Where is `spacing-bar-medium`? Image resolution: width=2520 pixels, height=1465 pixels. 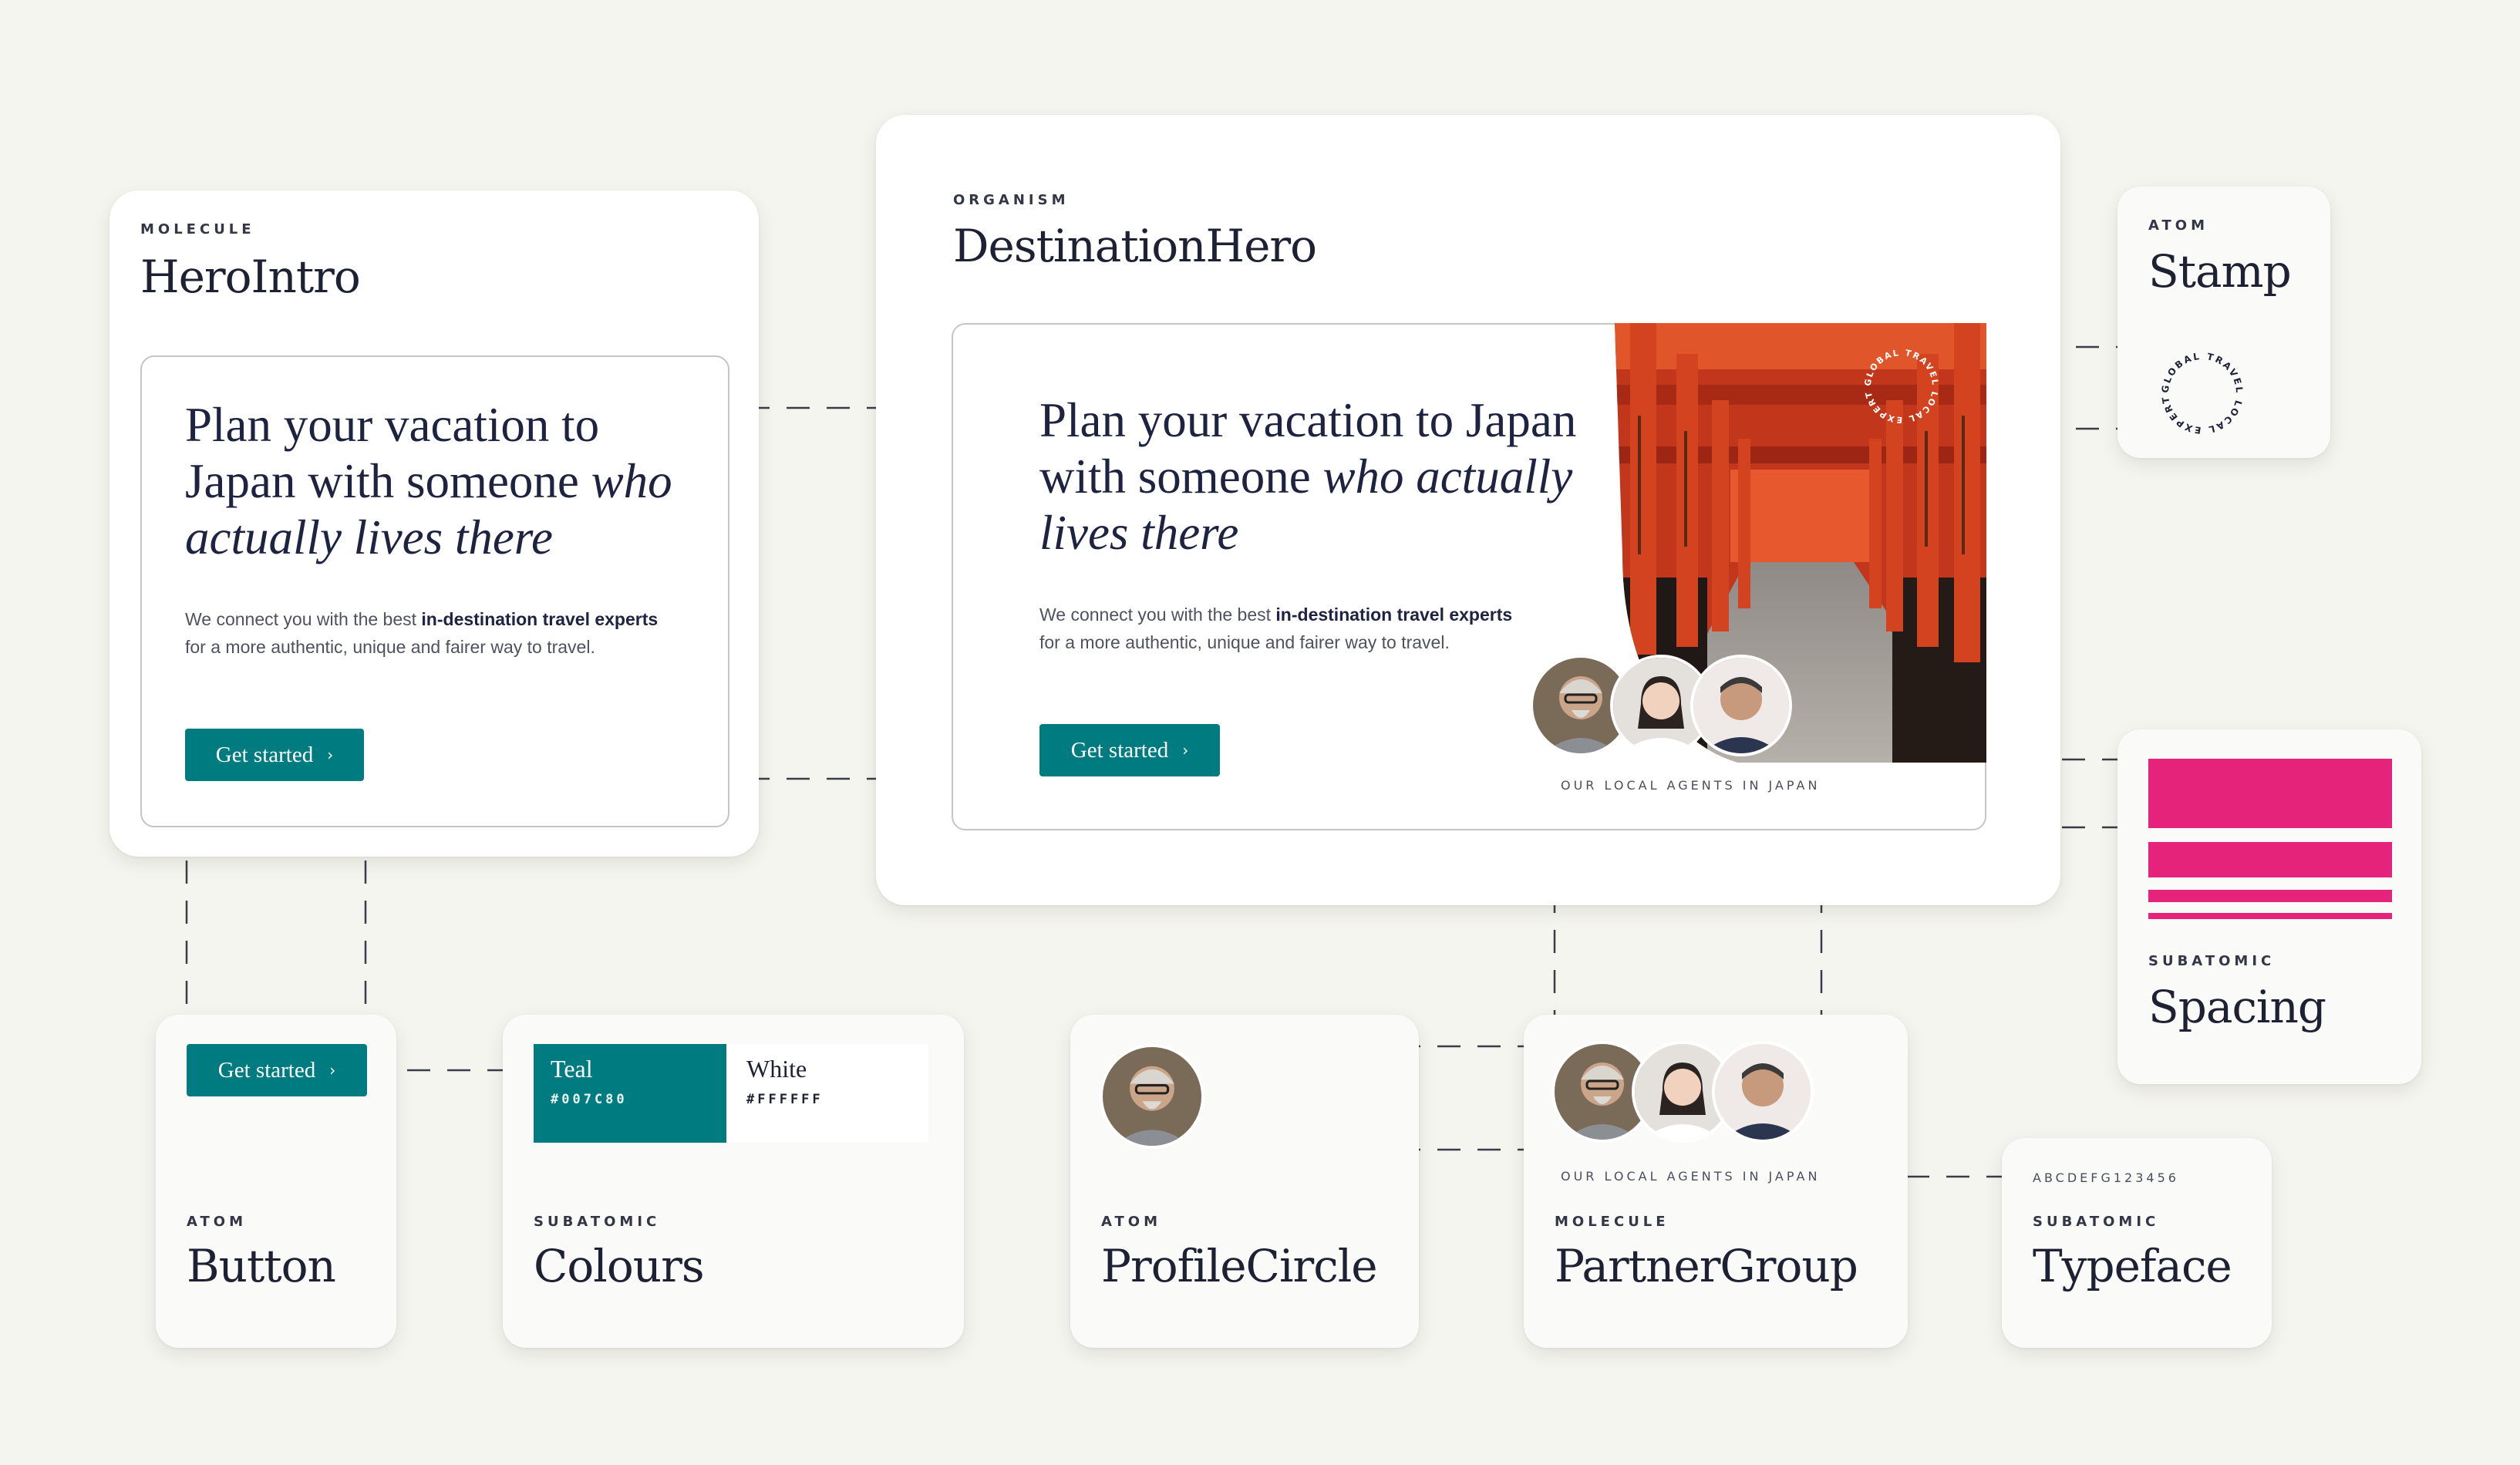
spacing-bar-medium is located at coordinates (2270, 859).